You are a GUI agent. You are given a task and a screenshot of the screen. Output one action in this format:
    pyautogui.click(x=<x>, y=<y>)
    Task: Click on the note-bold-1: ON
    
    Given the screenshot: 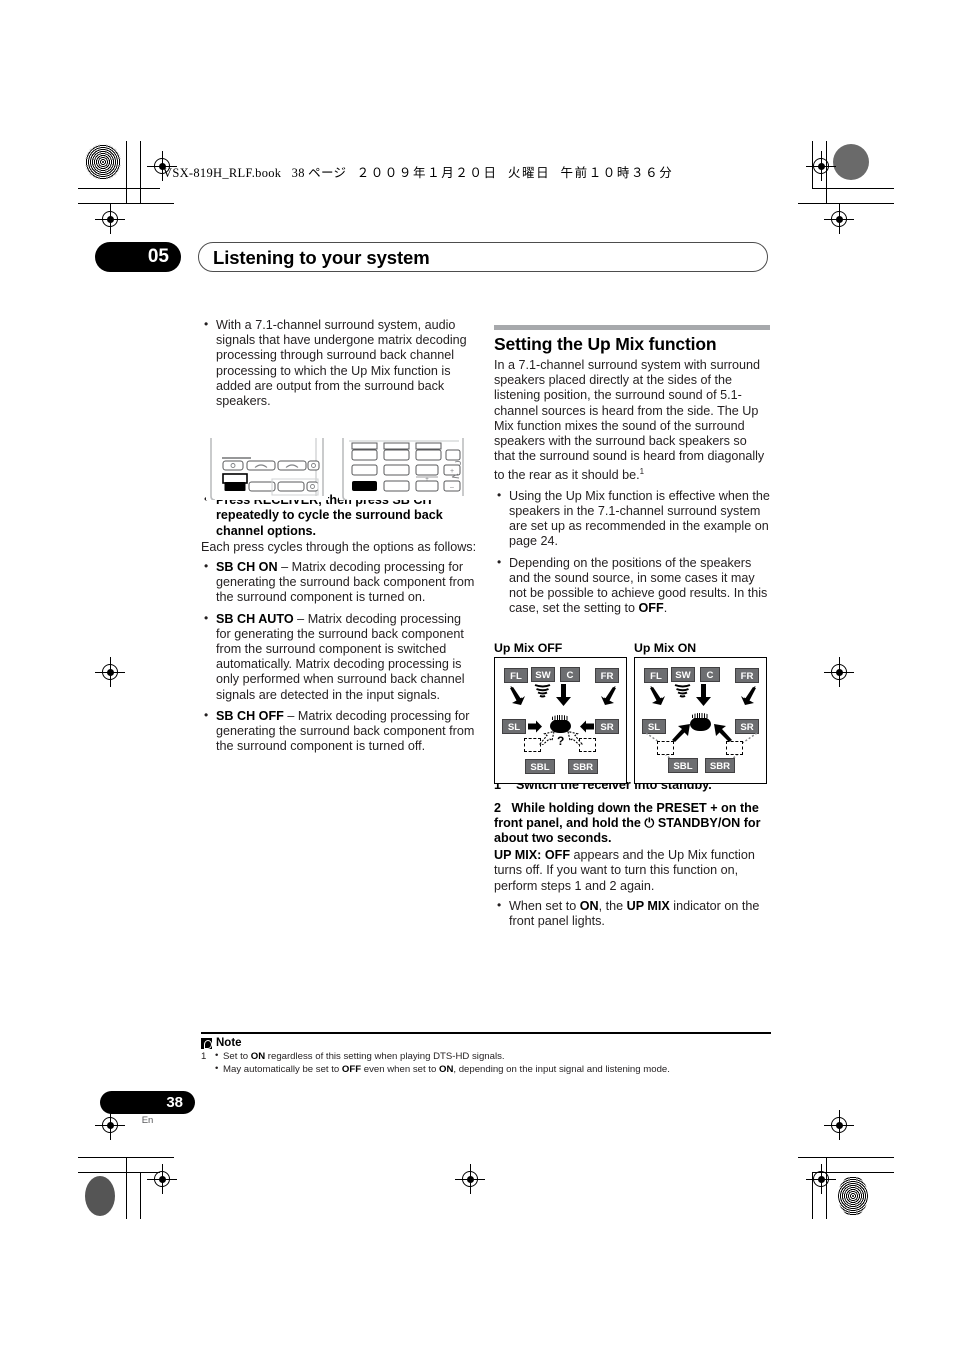 What is the action you would take?
    pyautogui.click(x=258, y=1057)
    